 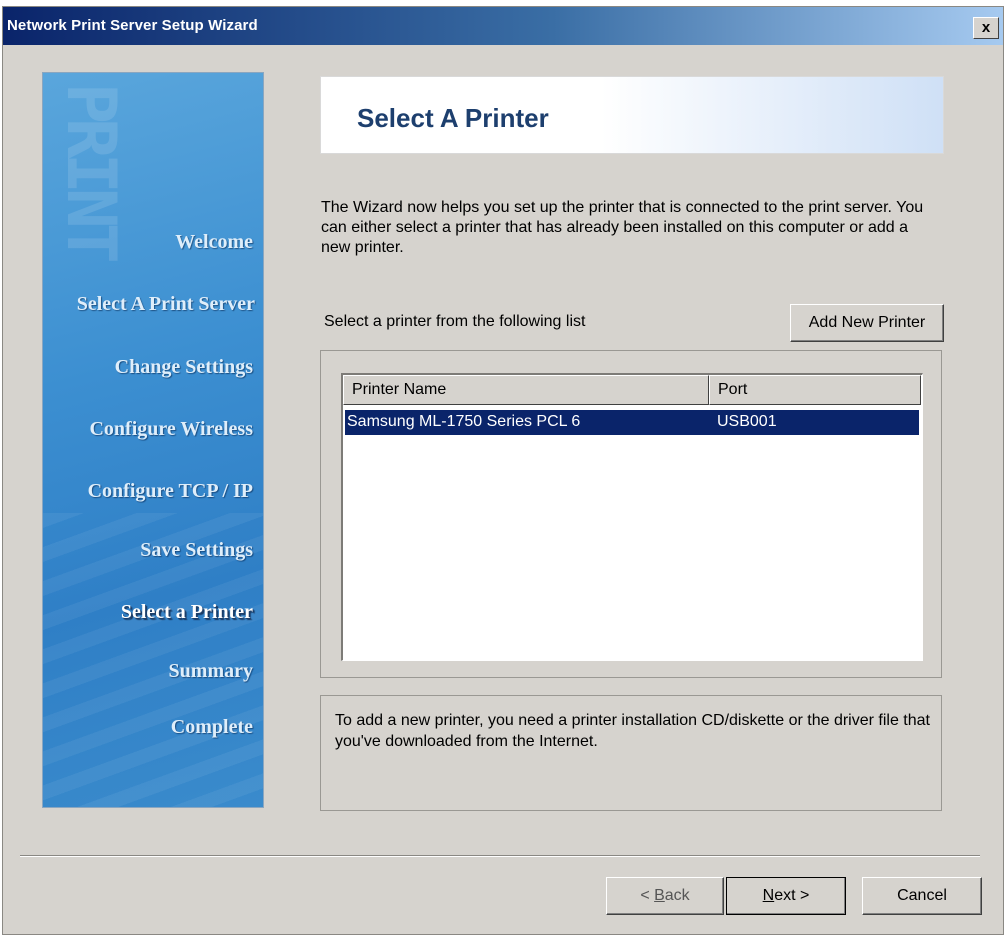 What do you see at coordinates (183, 367) in the screenshot?
I see `step-change-settings: Change Settings` at bounding box center [183, 367].